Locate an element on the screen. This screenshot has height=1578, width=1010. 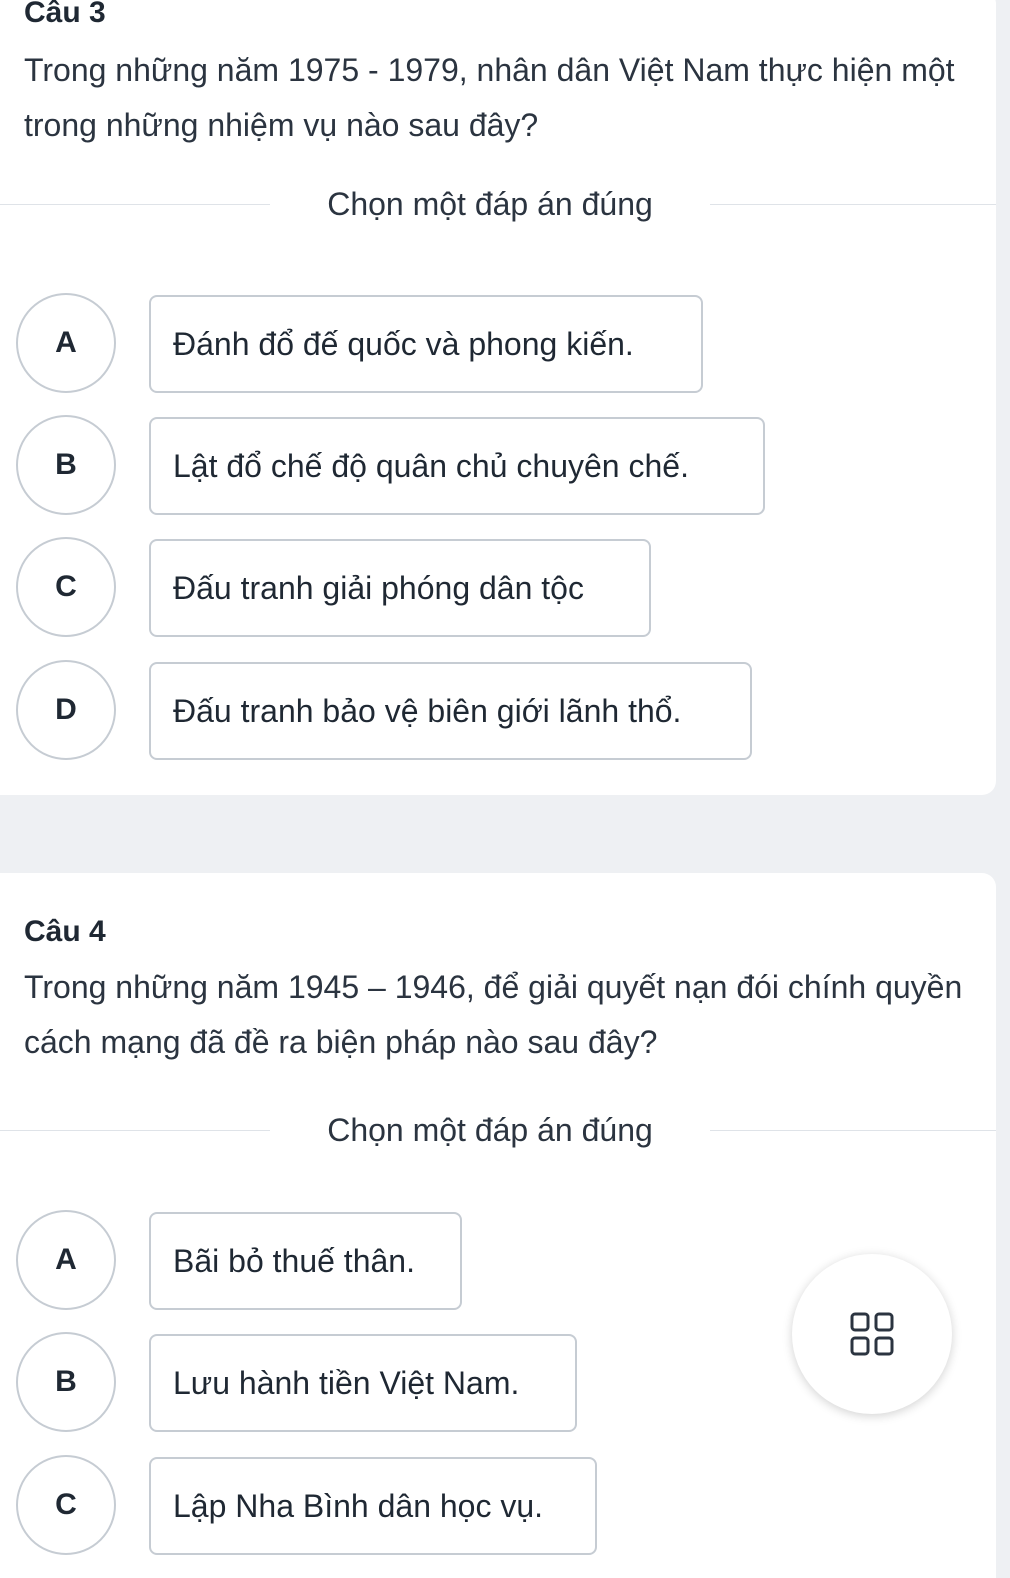
question-grid-button is located at coordinates (872, 1334).